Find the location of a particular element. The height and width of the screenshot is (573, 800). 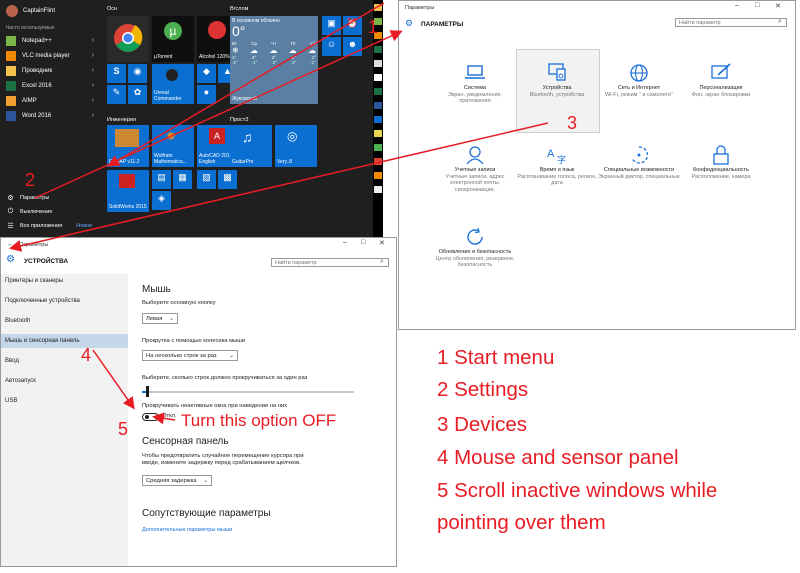

marker-1: 1 is located at coordinates (373, 27).